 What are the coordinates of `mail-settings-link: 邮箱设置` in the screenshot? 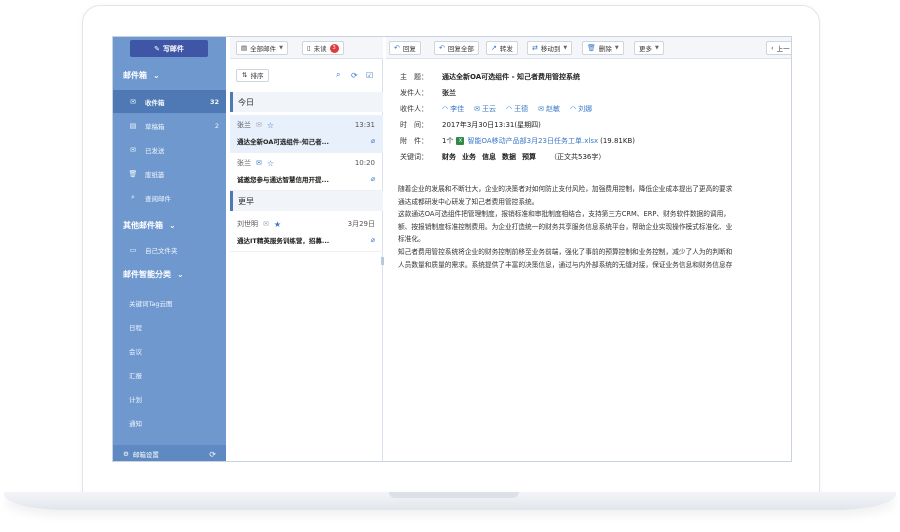 It's located at (146, 454).